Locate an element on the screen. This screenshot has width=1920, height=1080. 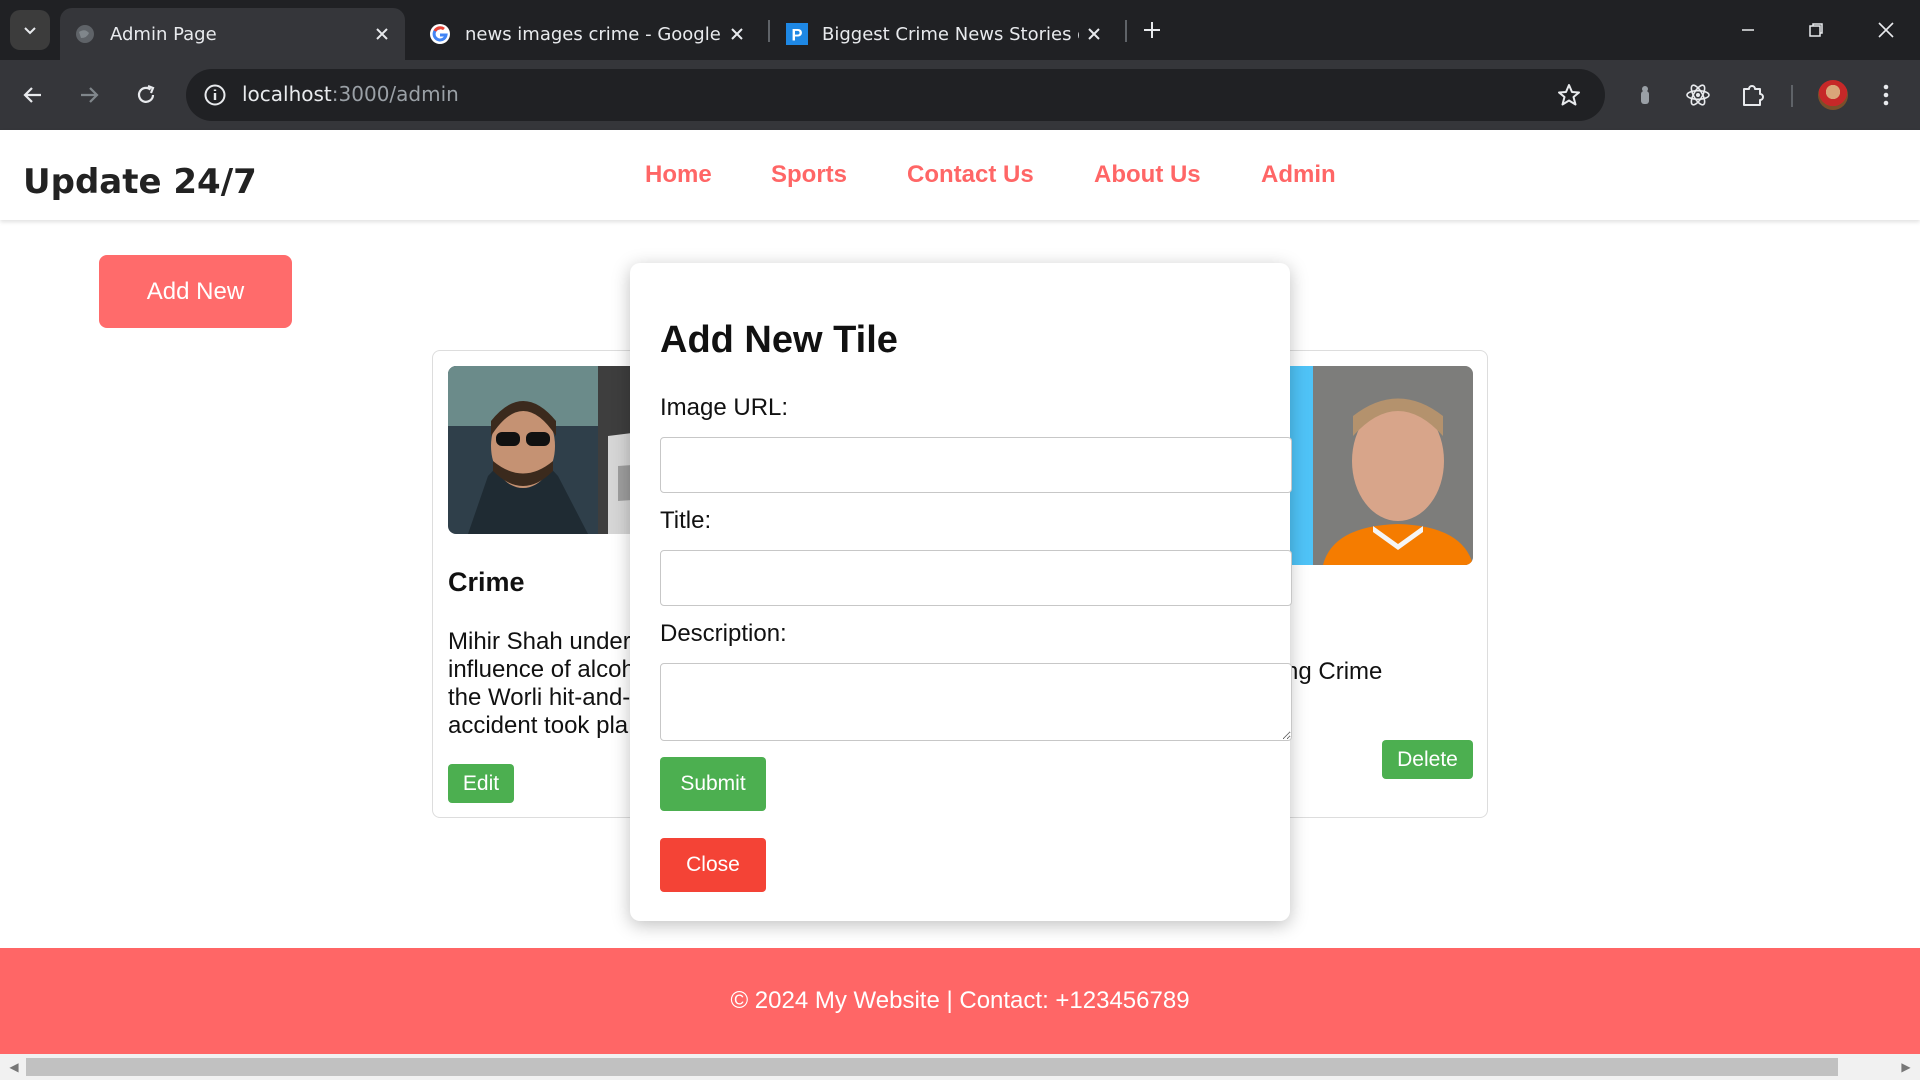
window-close-button is located at coordinates (1886, 30).